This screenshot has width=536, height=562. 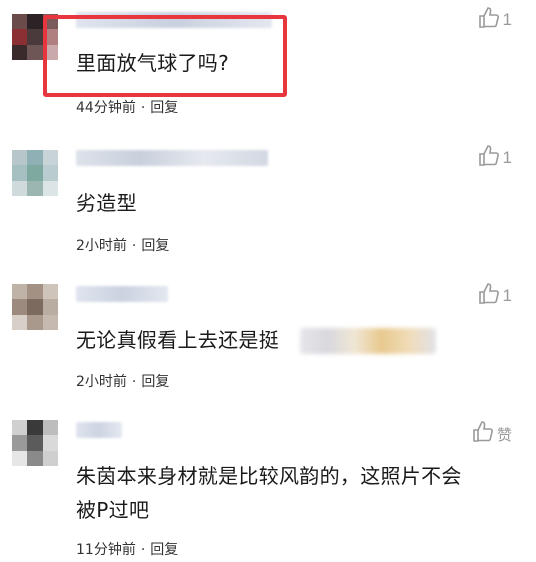 I want to click on comment-text-line: 朱茵本来身材就是比较风韵的，这照片不会, so click(x=269, y=476).